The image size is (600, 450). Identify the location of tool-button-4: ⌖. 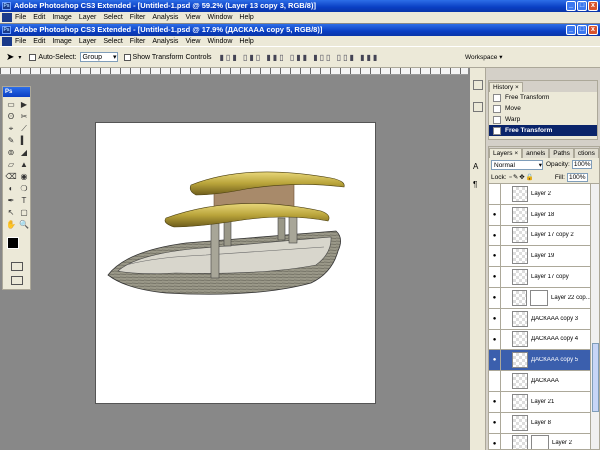
(11, 128).